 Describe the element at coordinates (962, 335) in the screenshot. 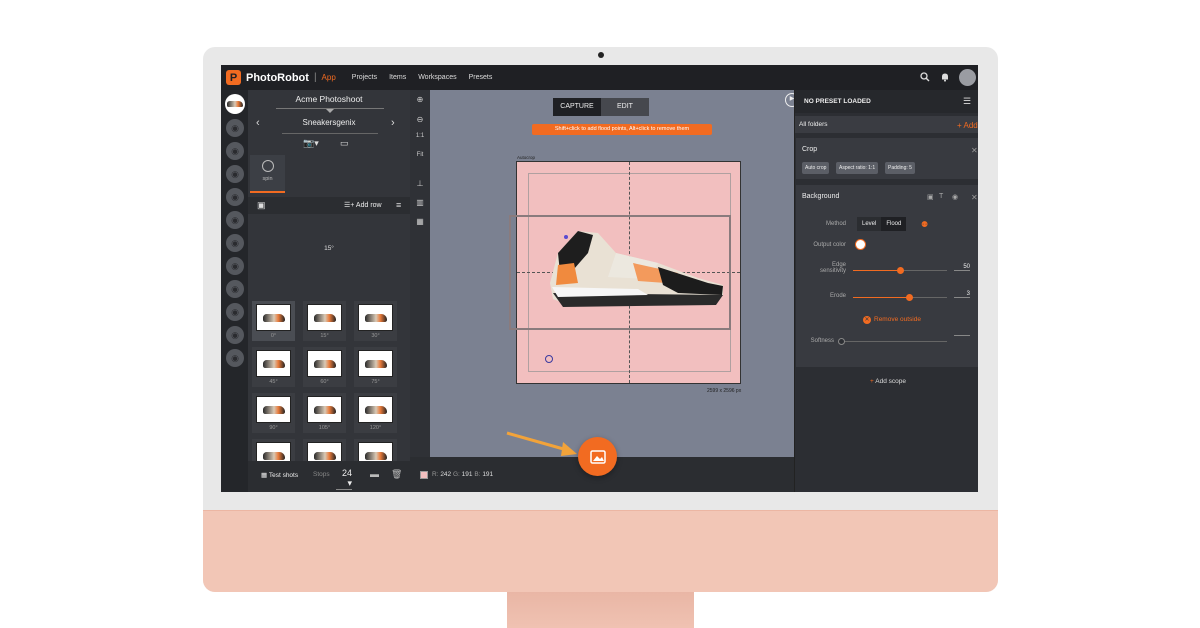

I see `softness-value` at that location.